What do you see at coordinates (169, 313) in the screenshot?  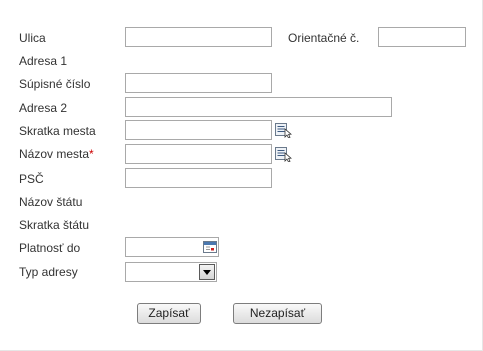 I see `save-button: Zapísať` at bounding box center [169, 313].